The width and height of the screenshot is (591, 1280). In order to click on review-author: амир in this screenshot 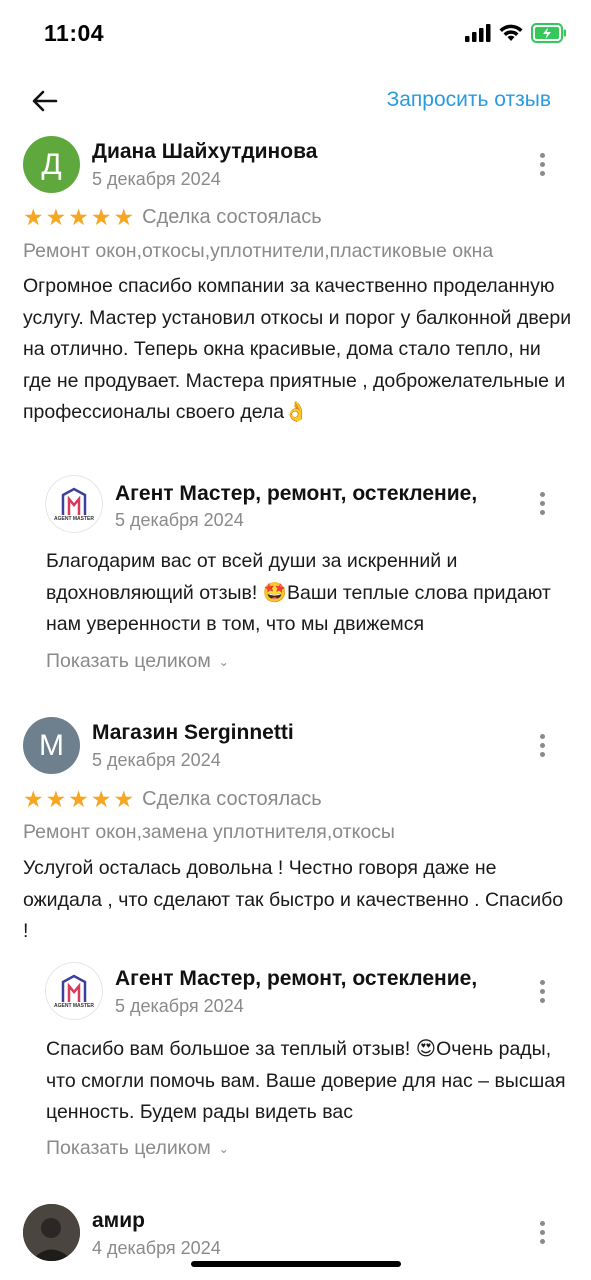, I will do `click(118, 1220)`.